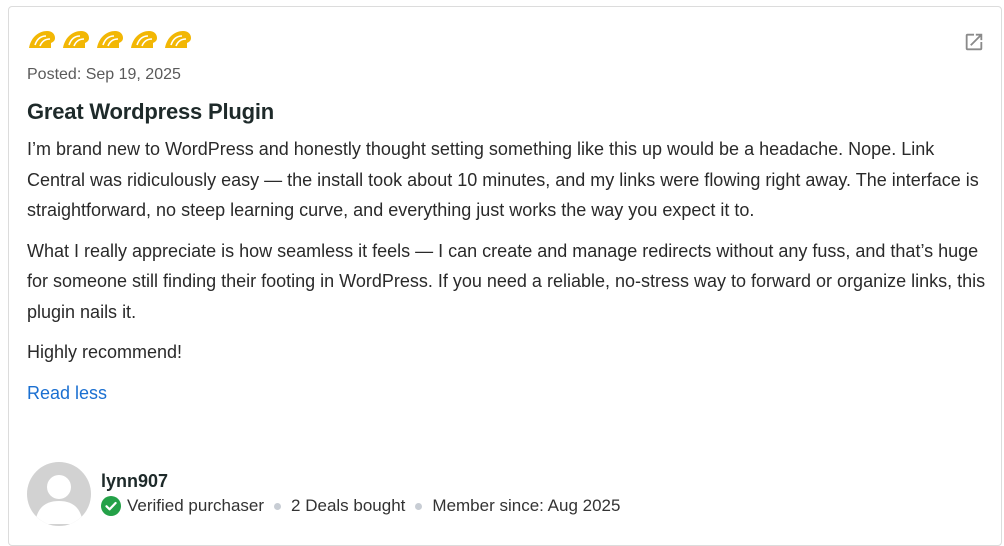 The image size is (1004, 546). I want to click on external-link-icon, so click(974, 42).